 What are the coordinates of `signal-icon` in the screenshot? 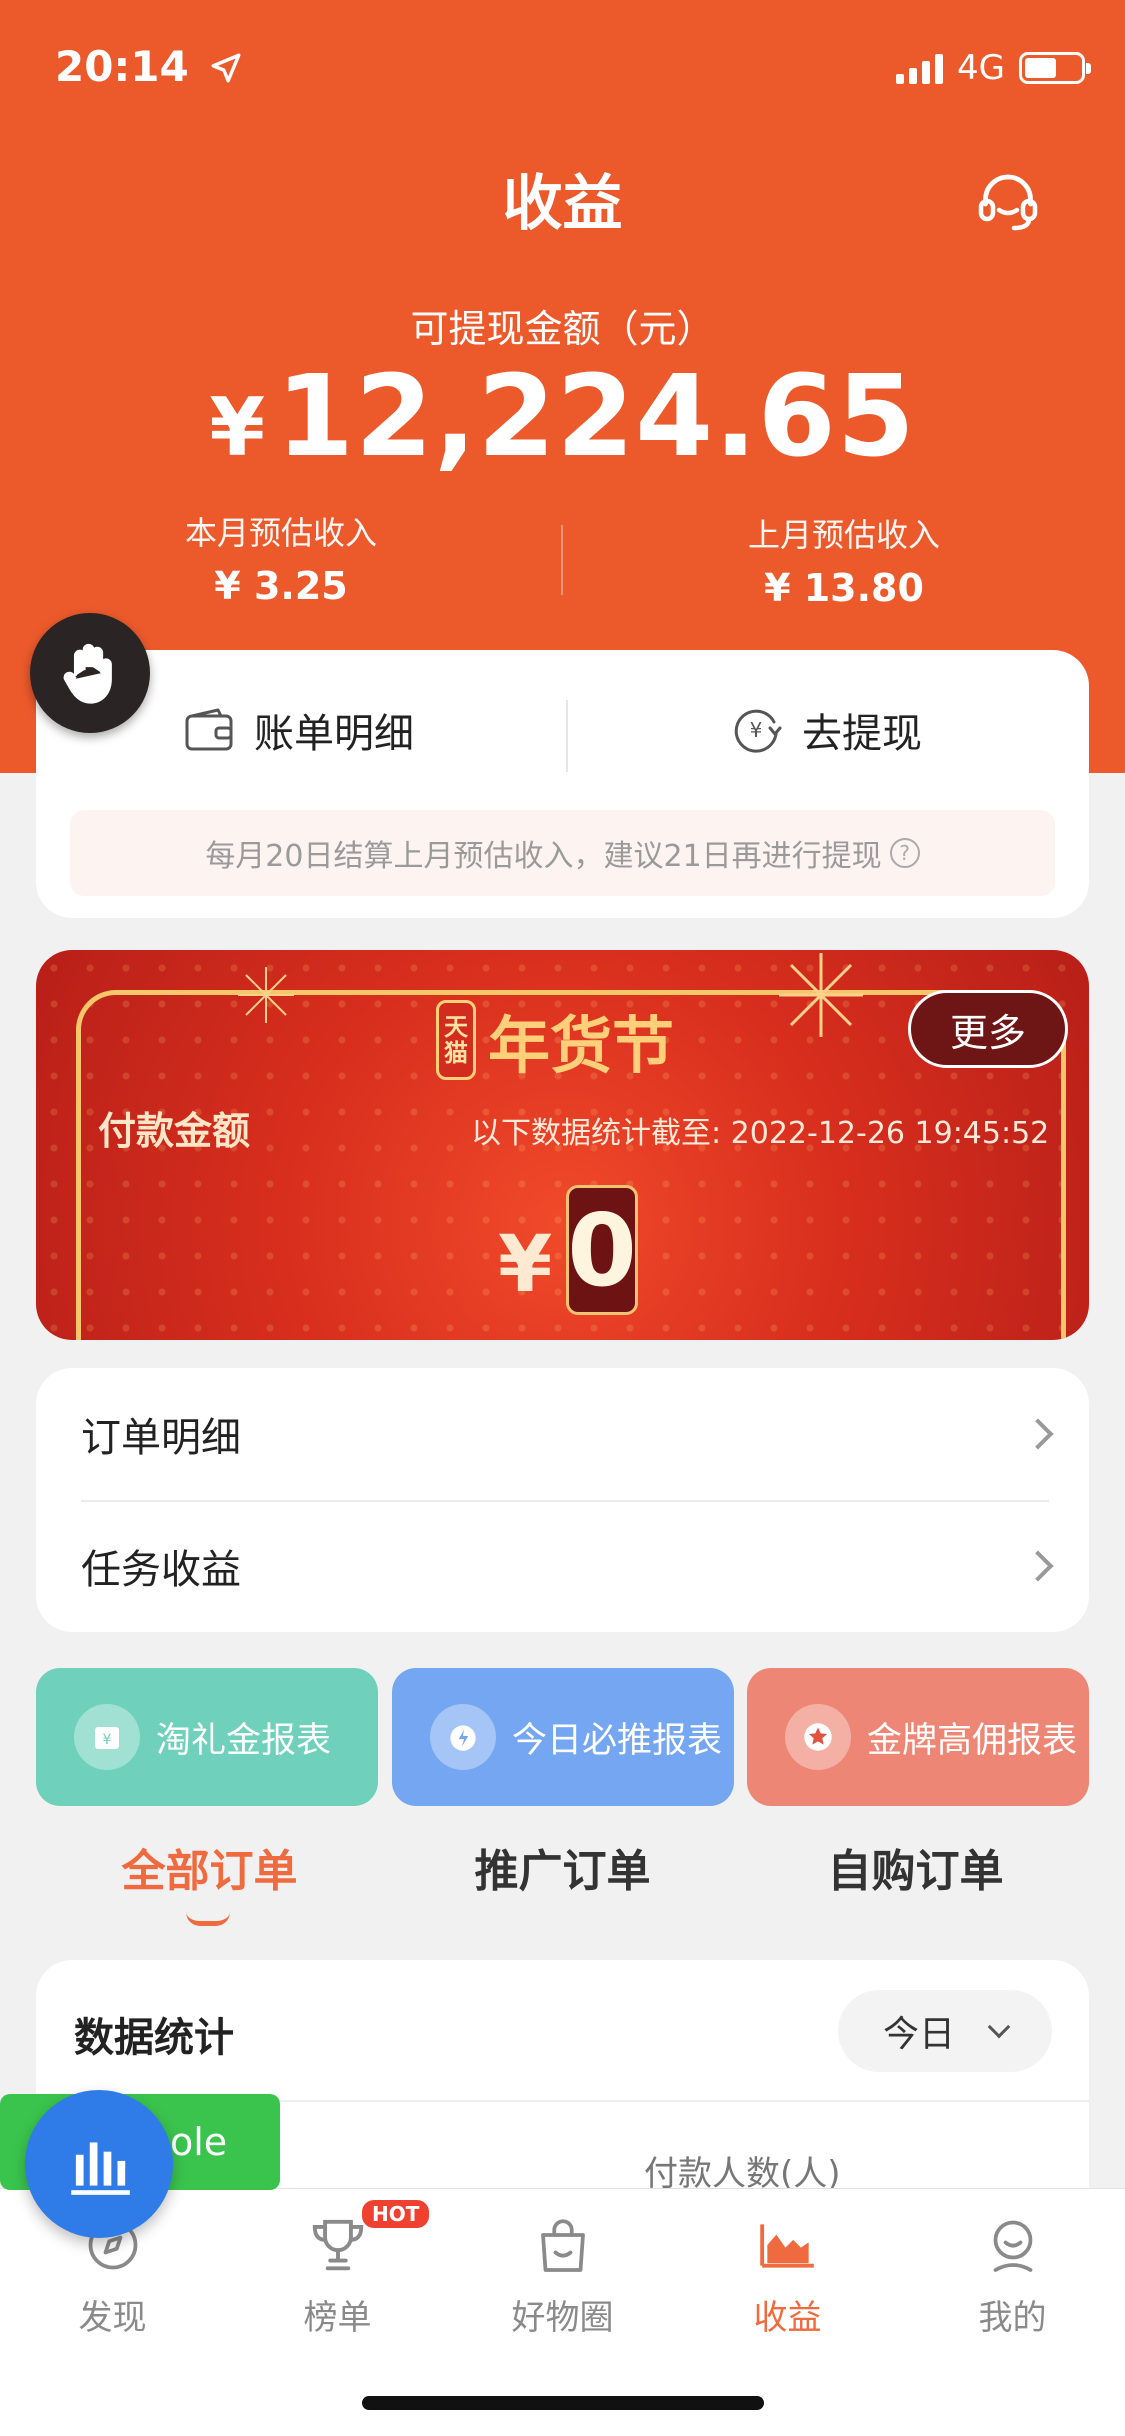 It's located at (920, 68).